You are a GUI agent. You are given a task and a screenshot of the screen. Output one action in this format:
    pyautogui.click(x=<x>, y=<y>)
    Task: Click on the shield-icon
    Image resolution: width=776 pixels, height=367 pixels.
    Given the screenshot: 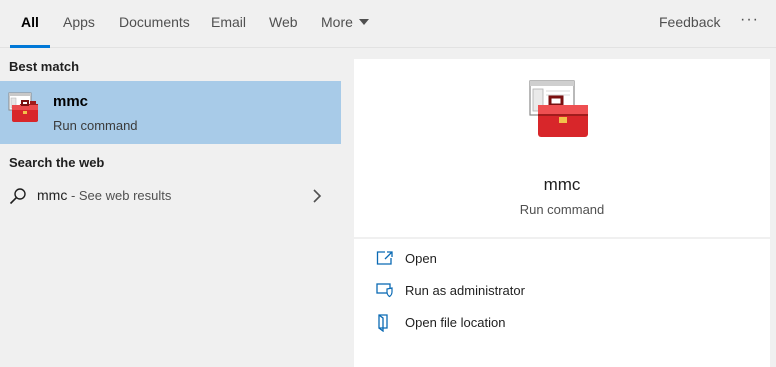 What is the action you would take?
    pyautogui.click(x=385, y=292)
    